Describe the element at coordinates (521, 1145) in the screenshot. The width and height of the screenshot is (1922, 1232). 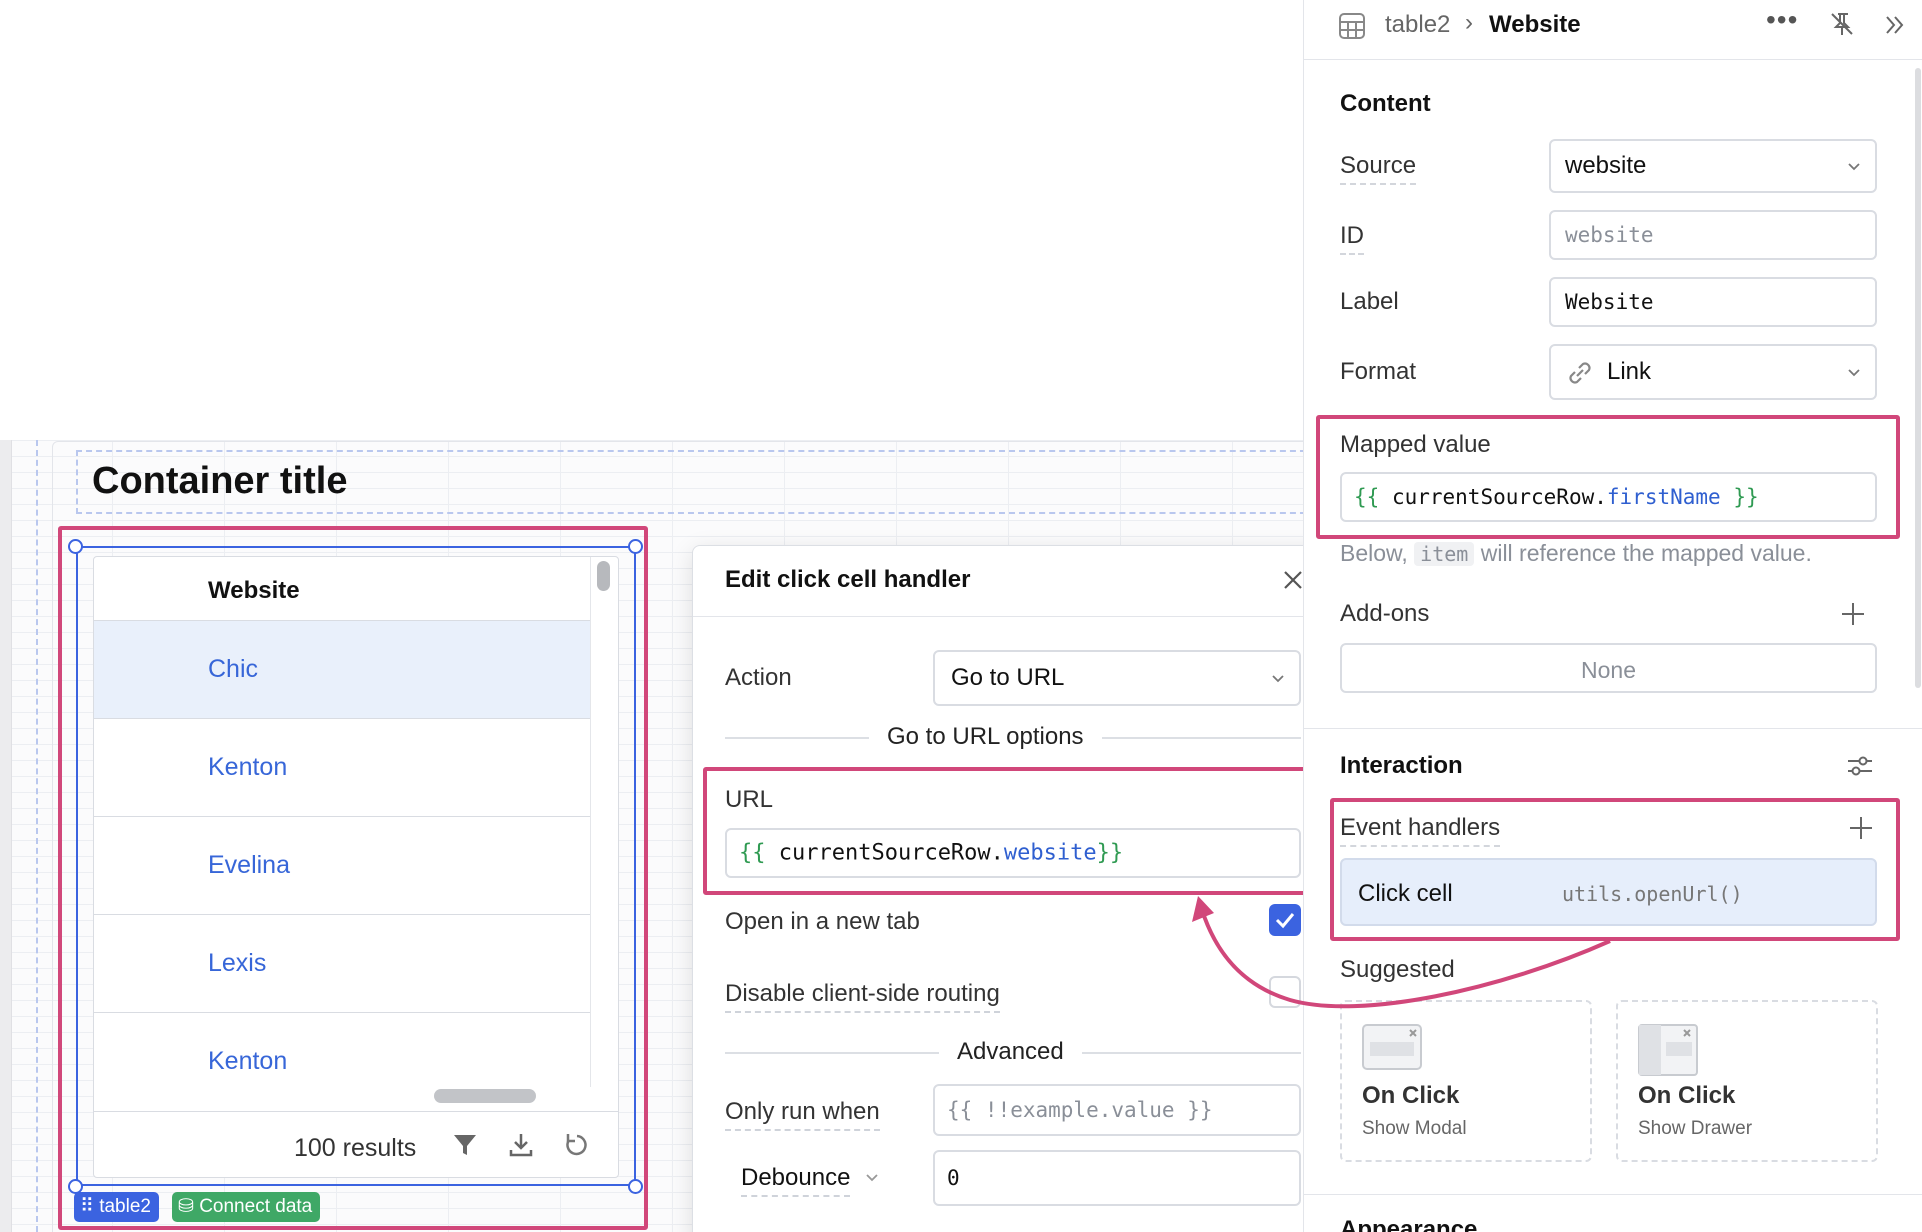
I see `download-icon` at that location.